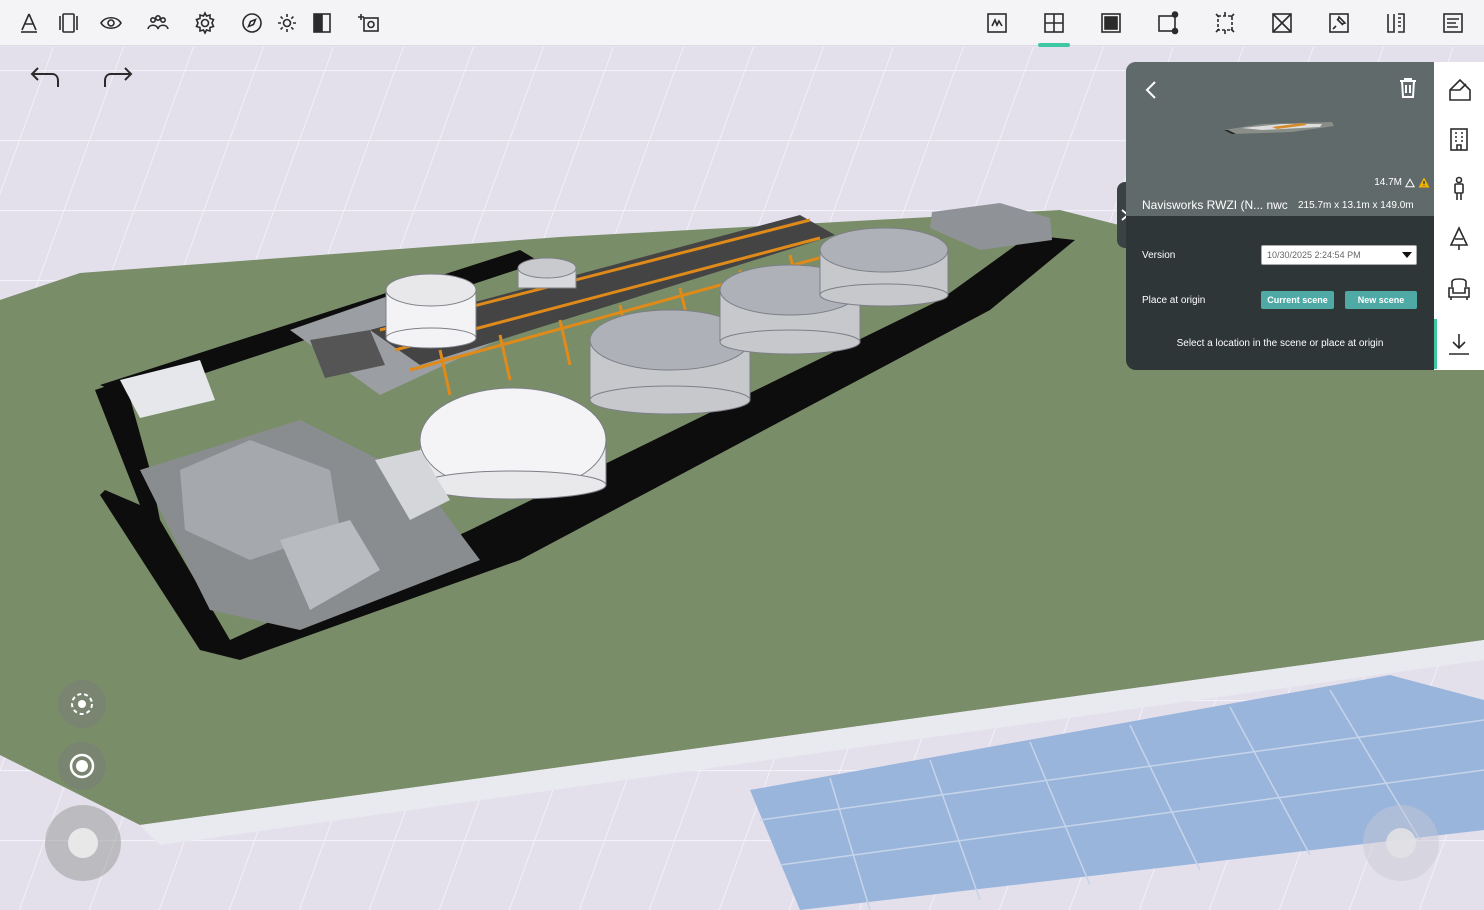  I want to click on person-icon, so click(1459, 188).